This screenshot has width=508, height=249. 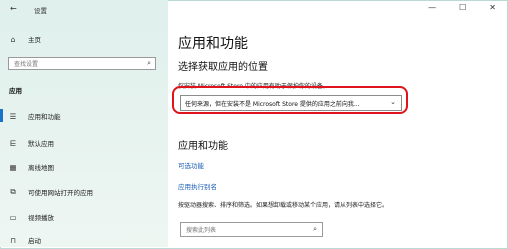 I want to click on offline-maps-icon: ▦, so click(x=13, y=167).